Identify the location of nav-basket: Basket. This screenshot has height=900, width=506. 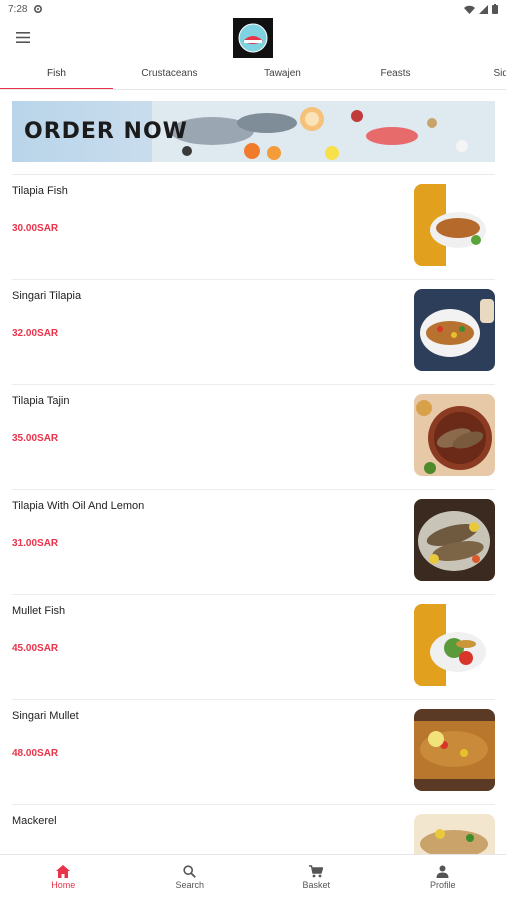
(316, 877).